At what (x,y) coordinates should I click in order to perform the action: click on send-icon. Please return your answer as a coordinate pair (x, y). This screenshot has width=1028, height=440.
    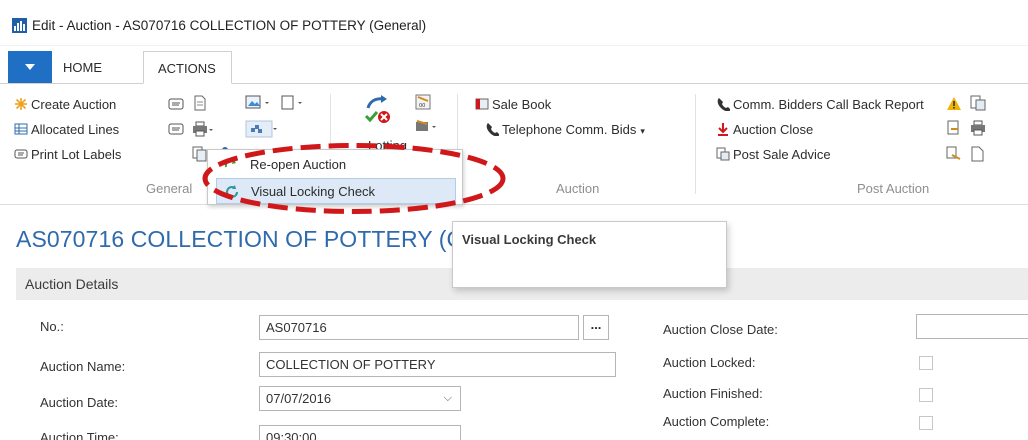
    Looking at the image, I should click on (954, 154).